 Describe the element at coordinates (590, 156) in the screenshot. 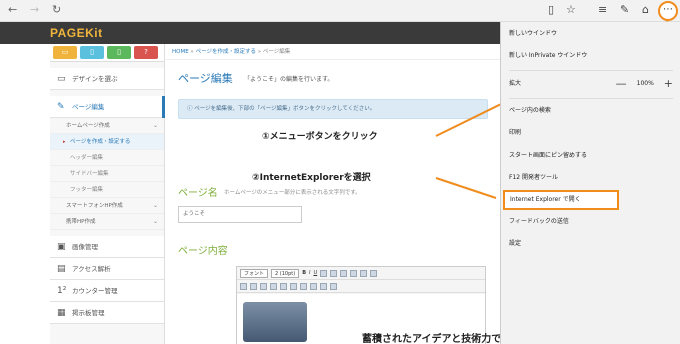

I see `menu-item-pin: スタート画面にピン留めする` at that location.